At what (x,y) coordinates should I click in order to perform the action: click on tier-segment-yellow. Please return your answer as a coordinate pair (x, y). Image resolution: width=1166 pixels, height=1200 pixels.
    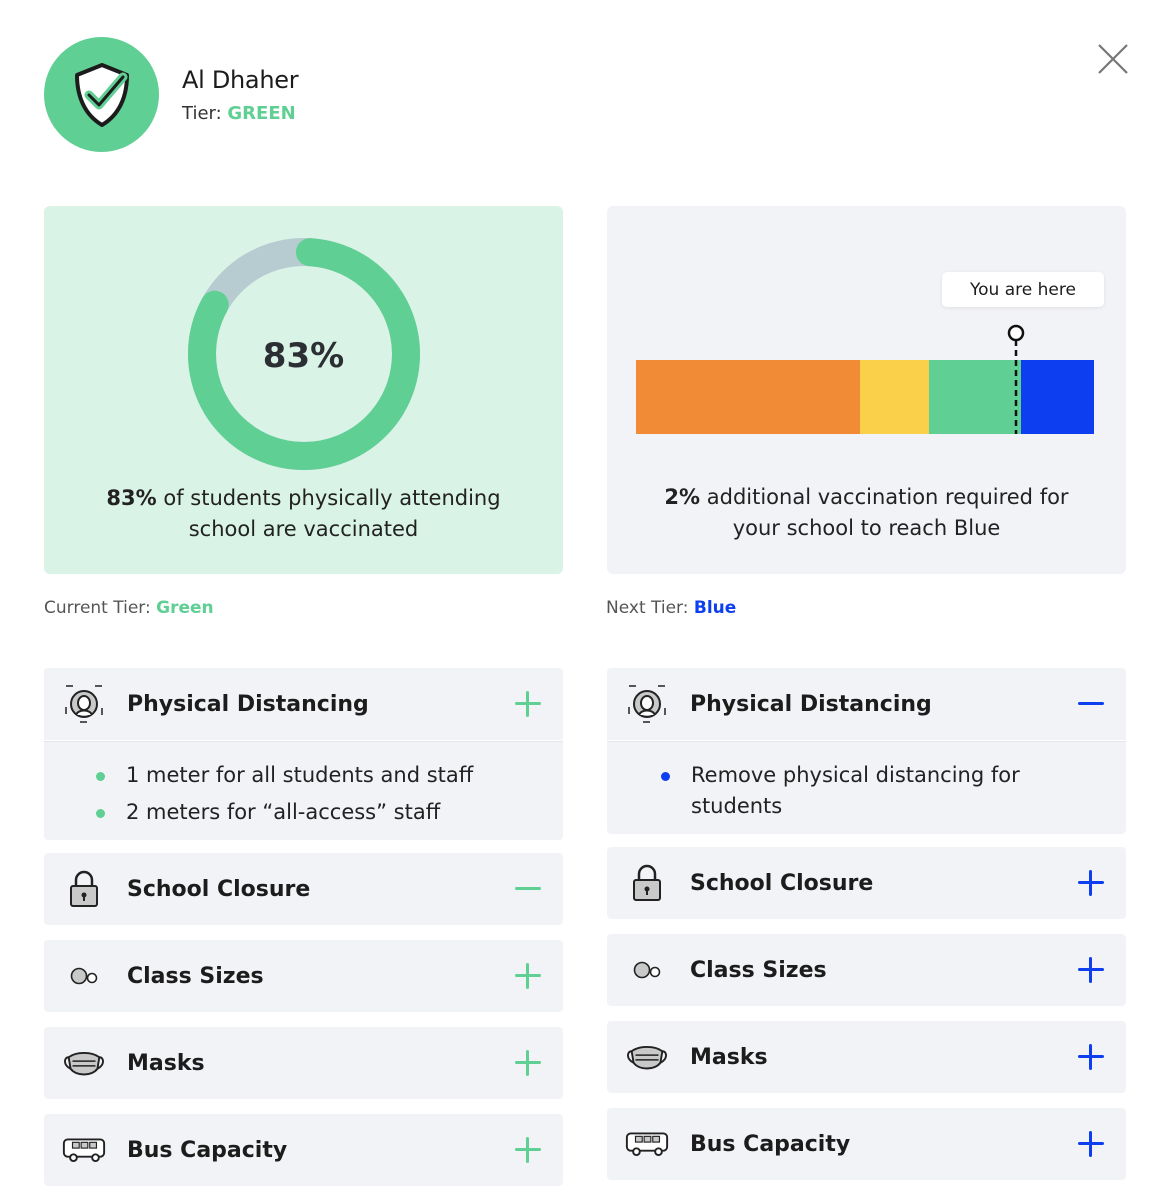
    Looking at the image, I should click on (895, 397).